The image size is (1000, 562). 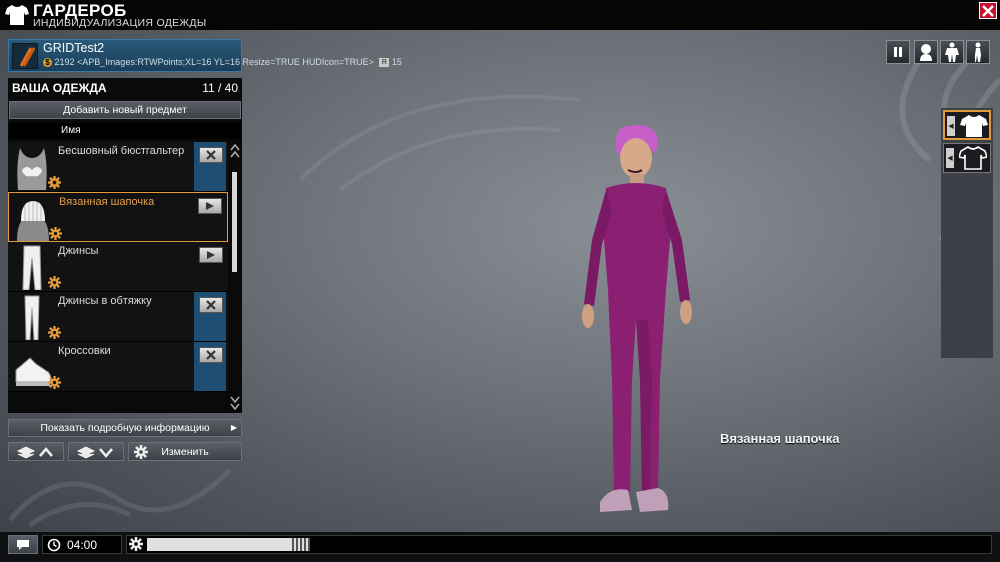 What do you see at coordinates (234, 222) in the screenshot?
I see `scroll-thumb` at bounding box center [234, 222].